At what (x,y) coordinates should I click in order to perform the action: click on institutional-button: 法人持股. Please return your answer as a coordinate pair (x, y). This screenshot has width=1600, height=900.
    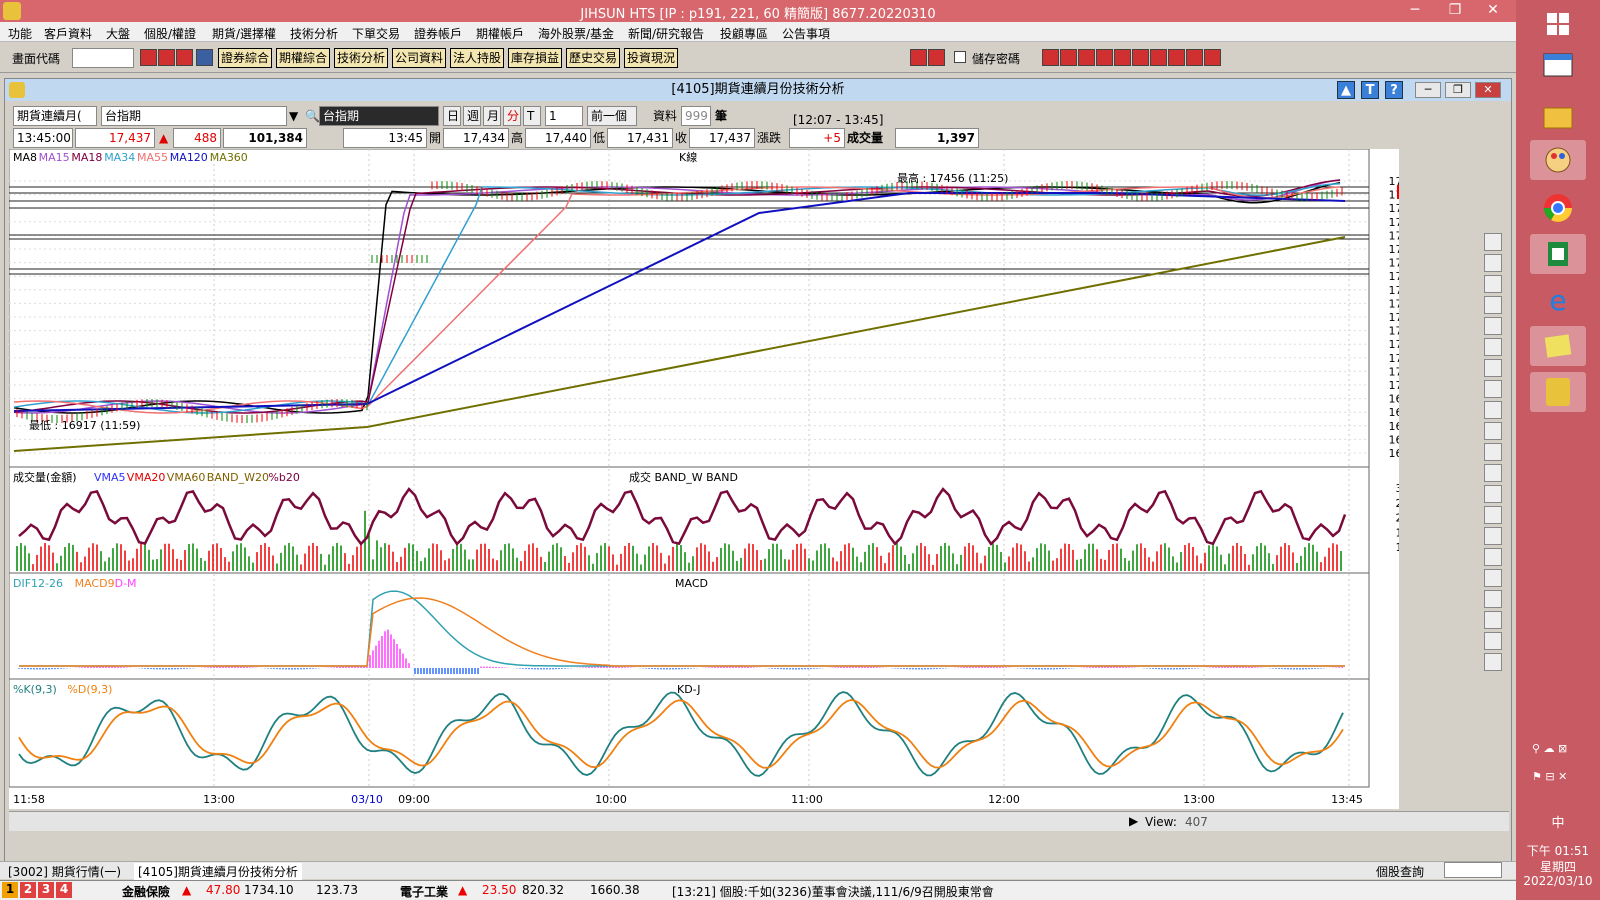
    Looking at the image, I should click on (477, 58).